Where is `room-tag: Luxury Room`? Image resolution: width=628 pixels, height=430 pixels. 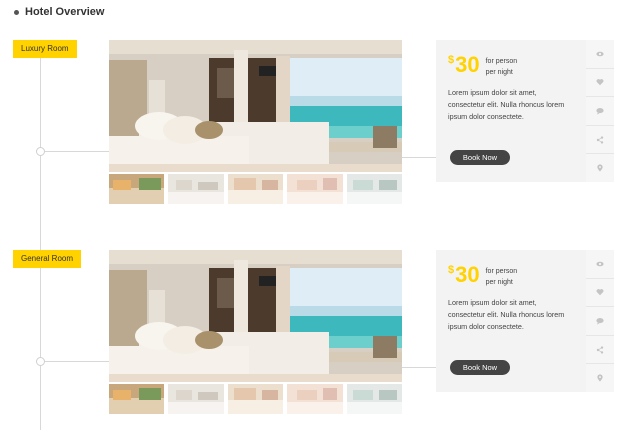
room-tag: Luxury Room is located at coordinates (45, 49).